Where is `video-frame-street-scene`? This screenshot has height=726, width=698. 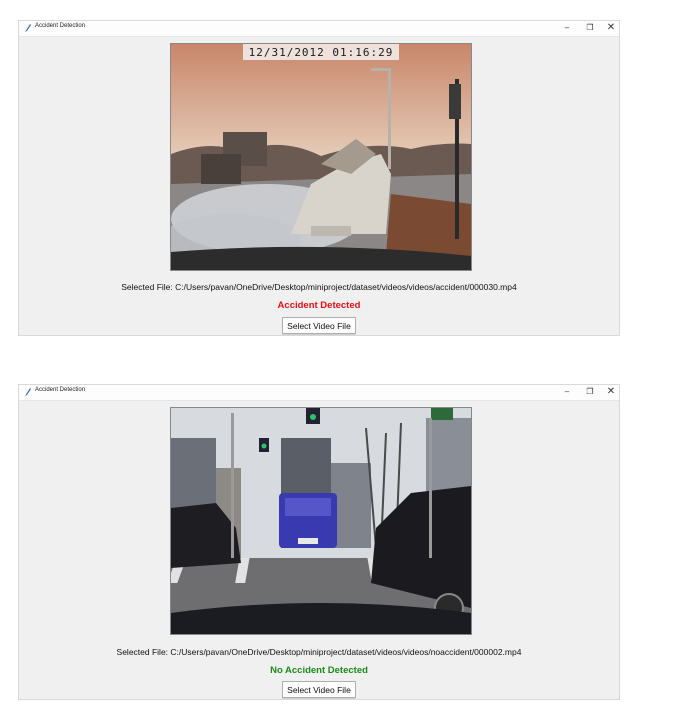
video-frame-street-scene is located at coordinates (321, 521).